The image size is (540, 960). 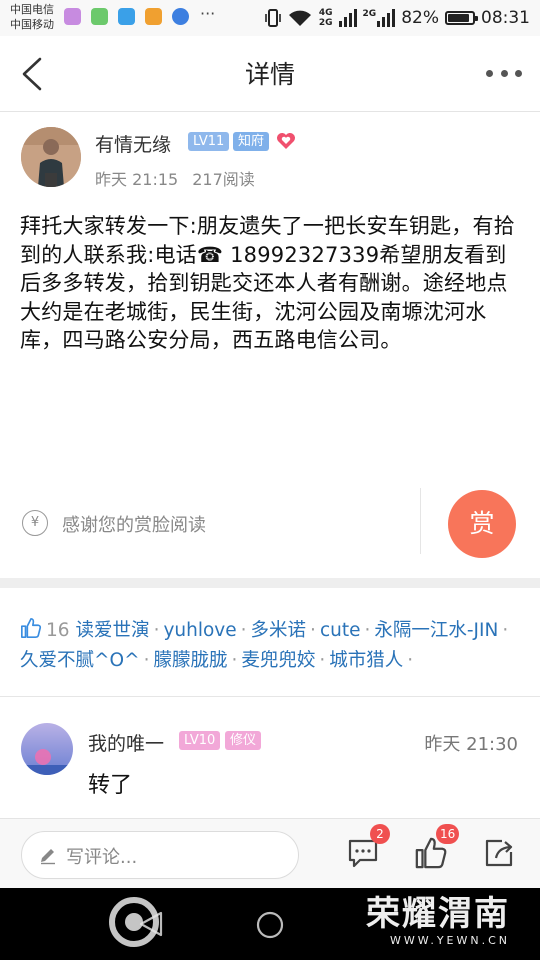 I want to click on post-time: 昨天 21:15, so click(x=137, y=179).